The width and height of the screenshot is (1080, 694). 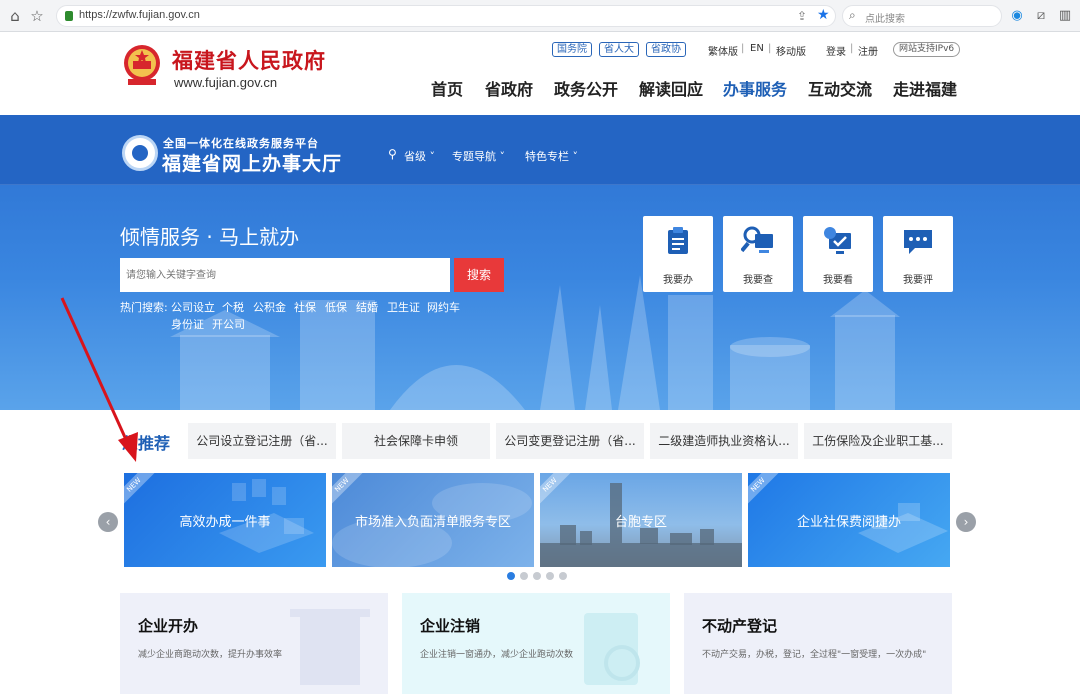 I want to click on favorite-star-icon: ★, so click(x=823, y=15).